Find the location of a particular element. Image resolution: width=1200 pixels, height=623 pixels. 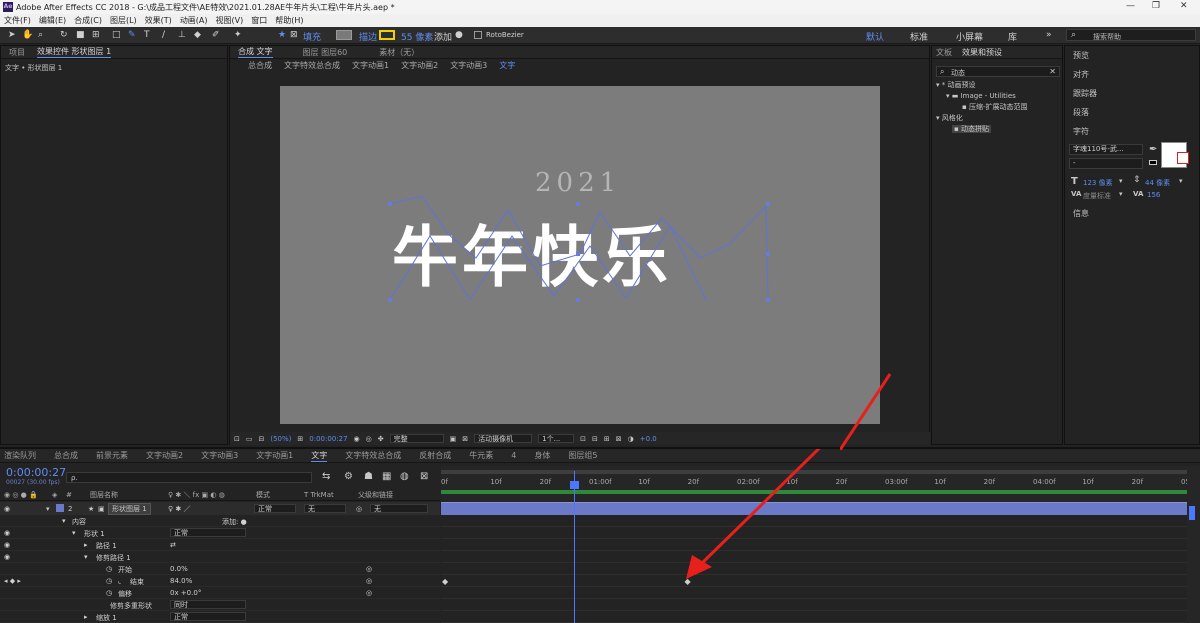

expand-icon: ▸ is located at coordinates (86, 545).